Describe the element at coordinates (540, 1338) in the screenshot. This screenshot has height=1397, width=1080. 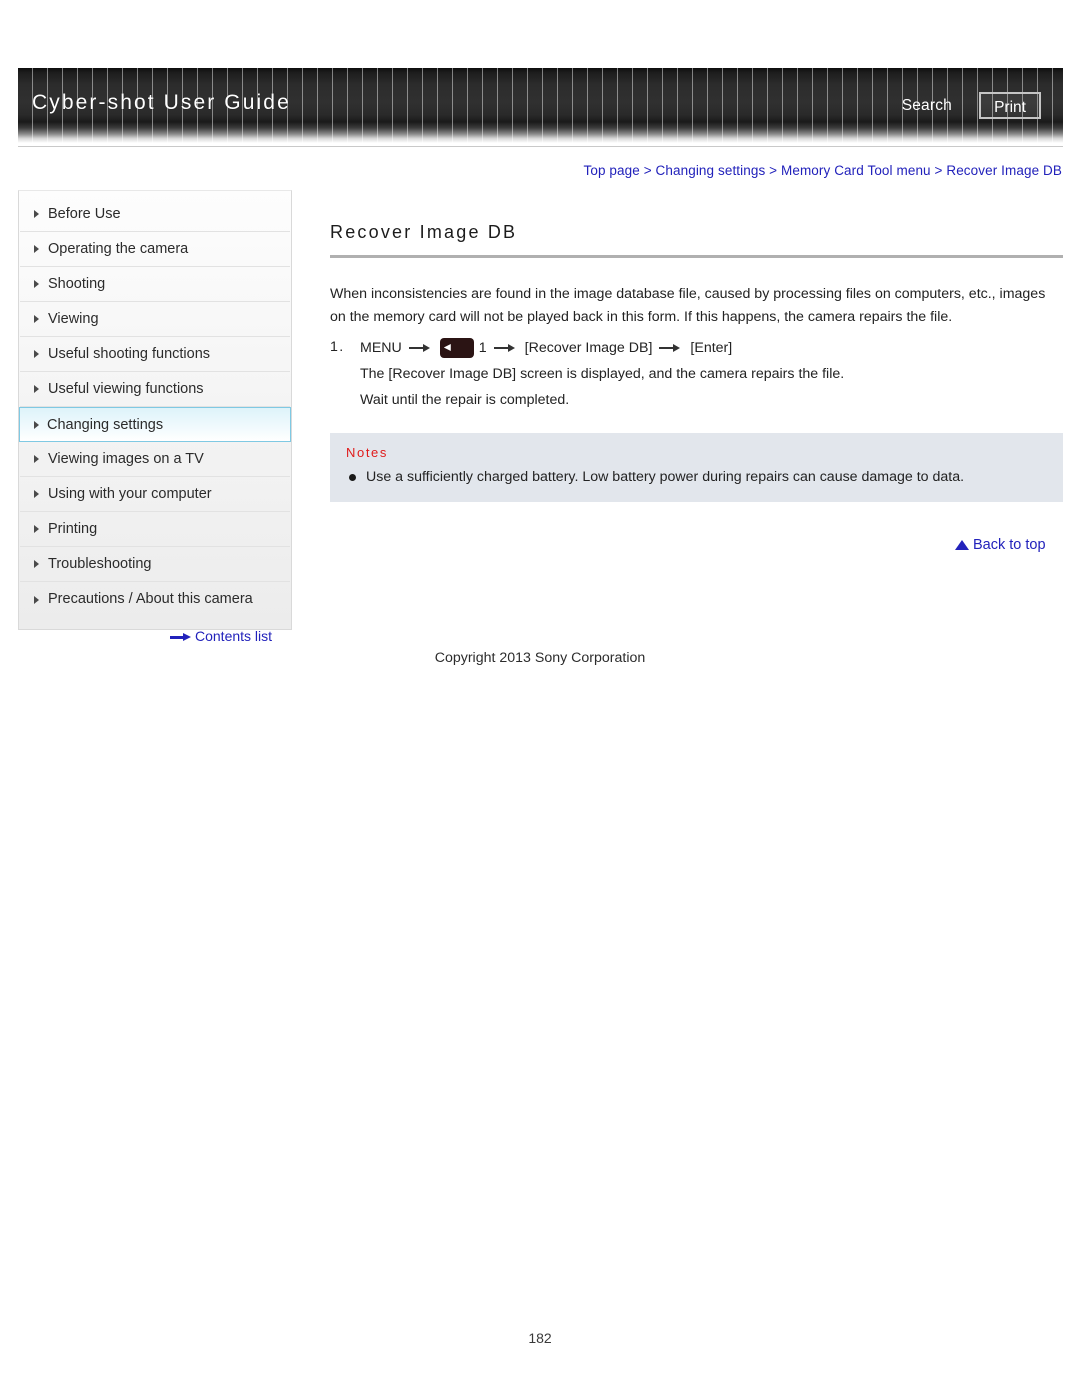
I see `page-number: 182` at that location.